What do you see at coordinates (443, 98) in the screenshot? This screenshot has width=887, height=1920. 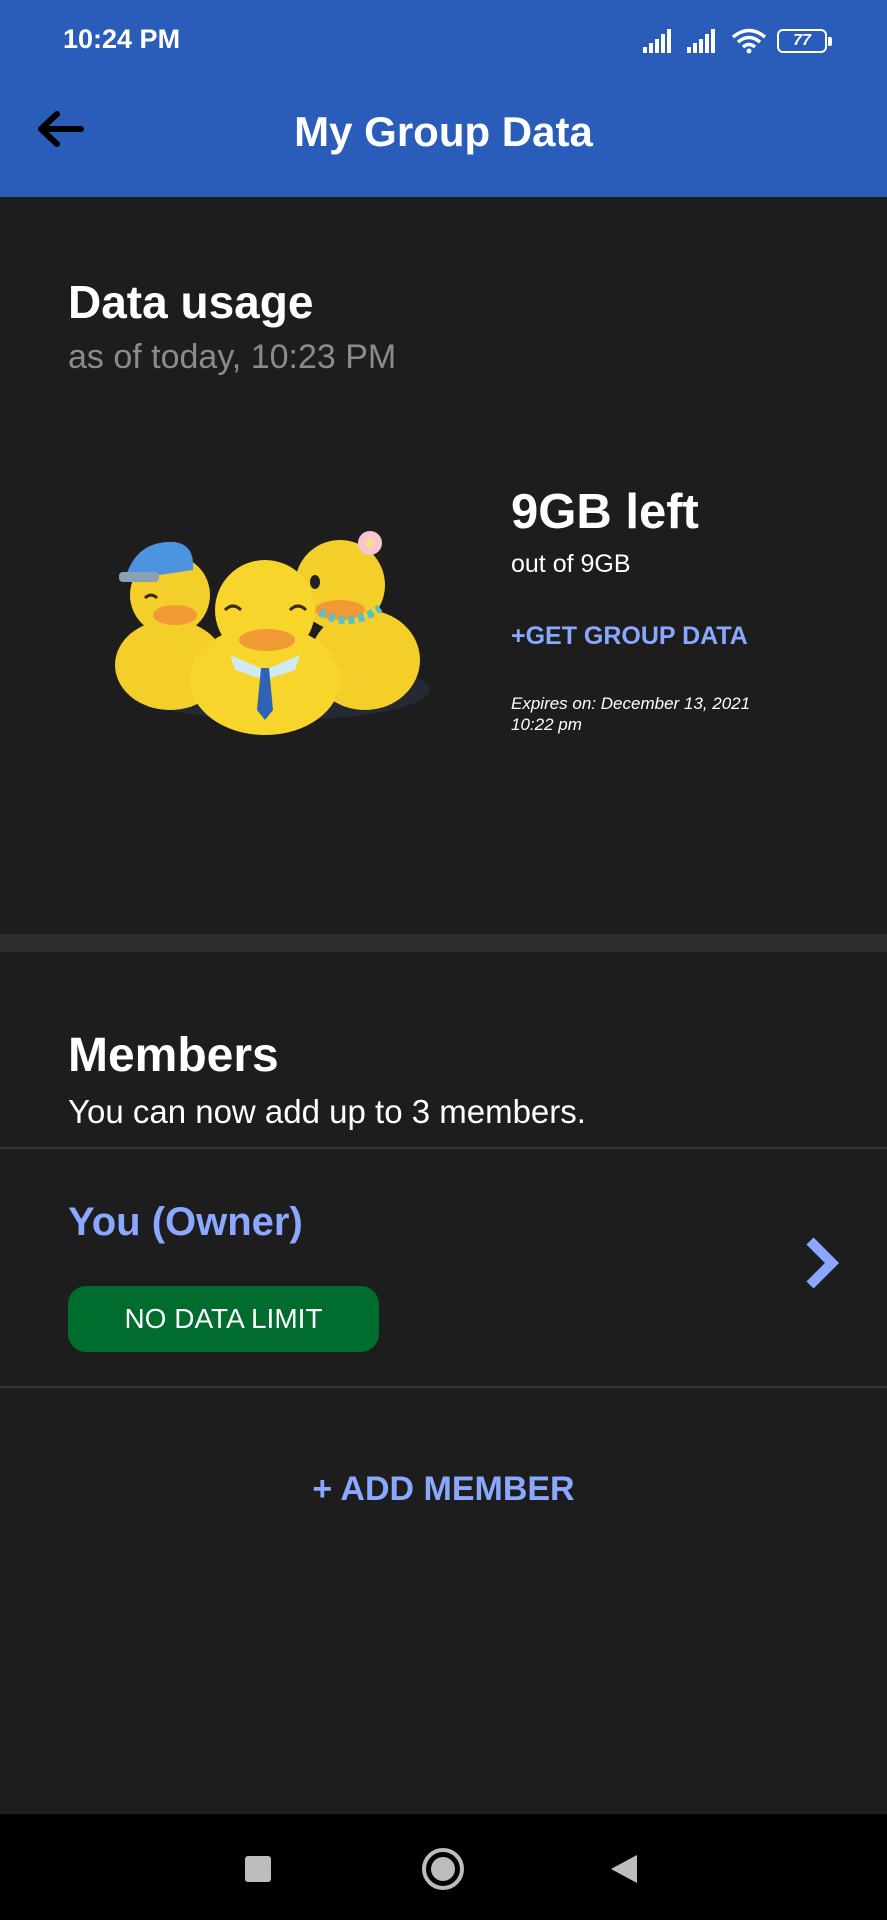 I see `app-bar: 10:24 PM 77 My Group Data` at bounding box center [443, 98].